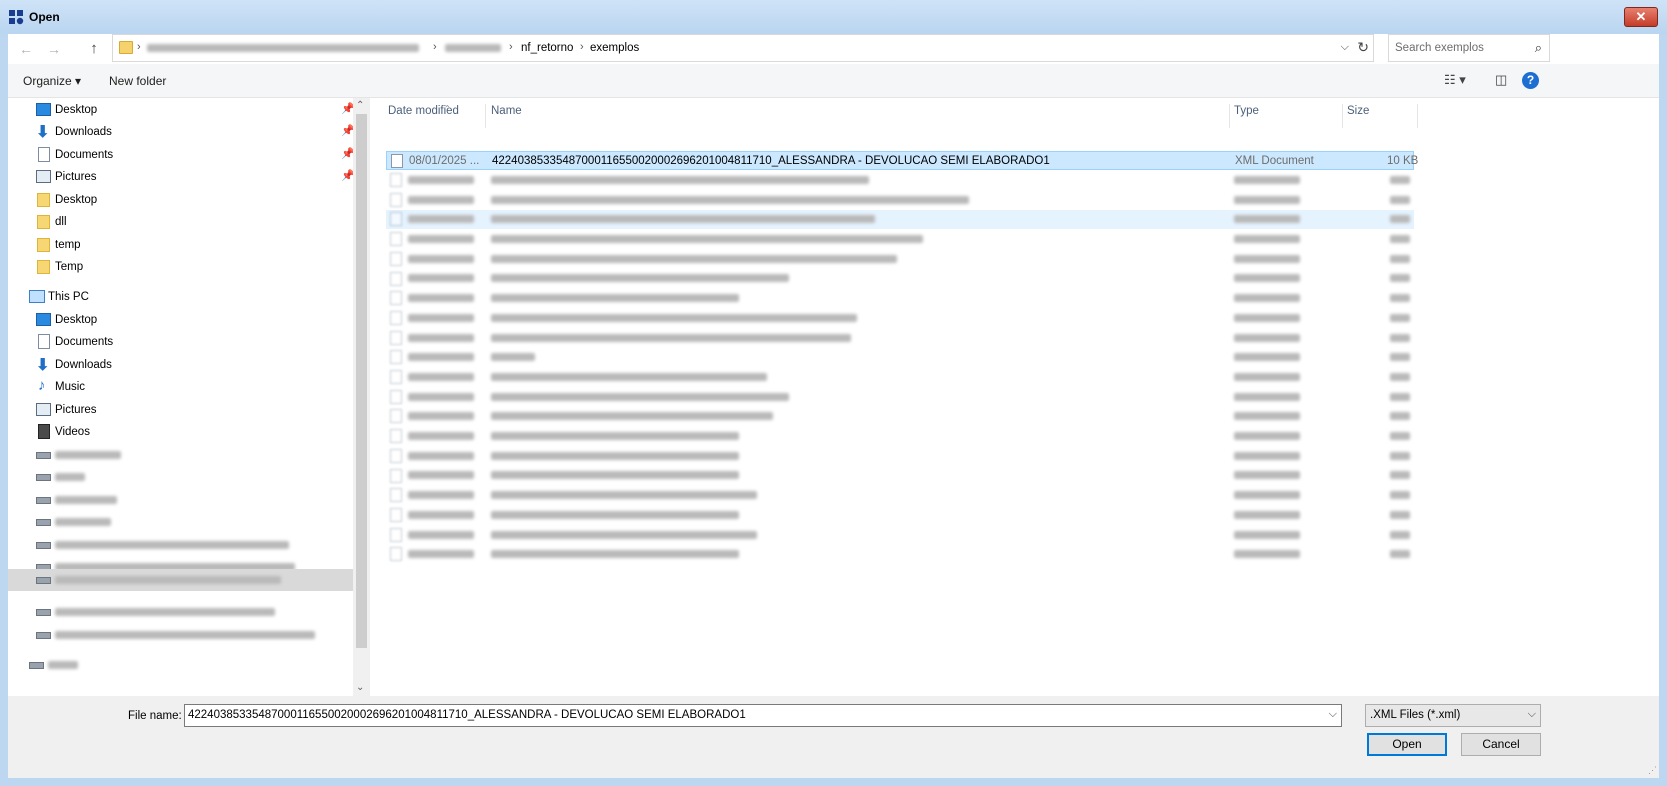 This screenshot has width=1667, height=786. I want to click on file-size: 10 KB, so click(1403, 161).